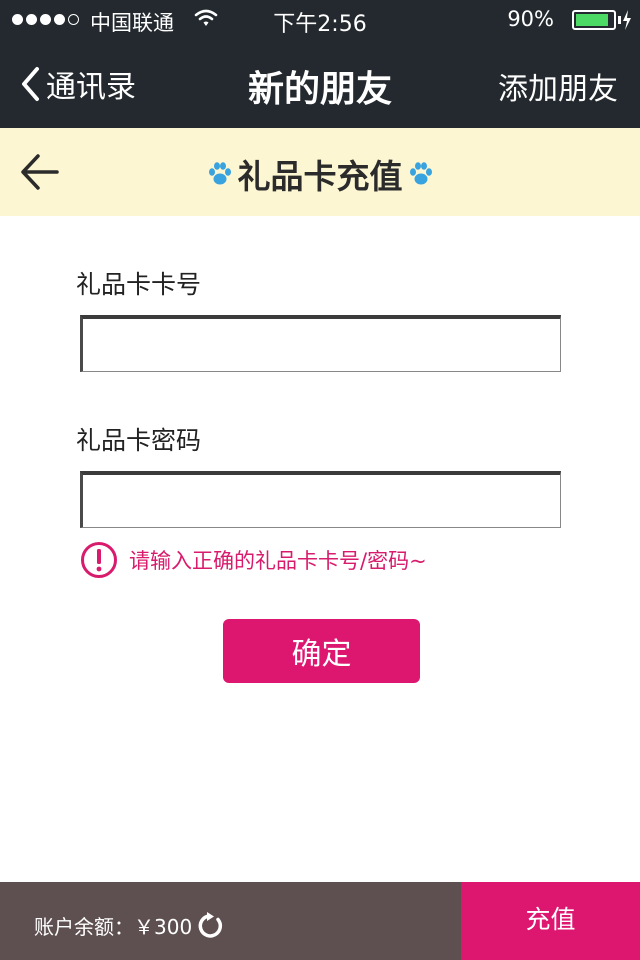  What do you see at coordinates (113, 927) in the screenshot?
I see `account-balance: 账户余额：￥300` at bounding box center [113, 927].